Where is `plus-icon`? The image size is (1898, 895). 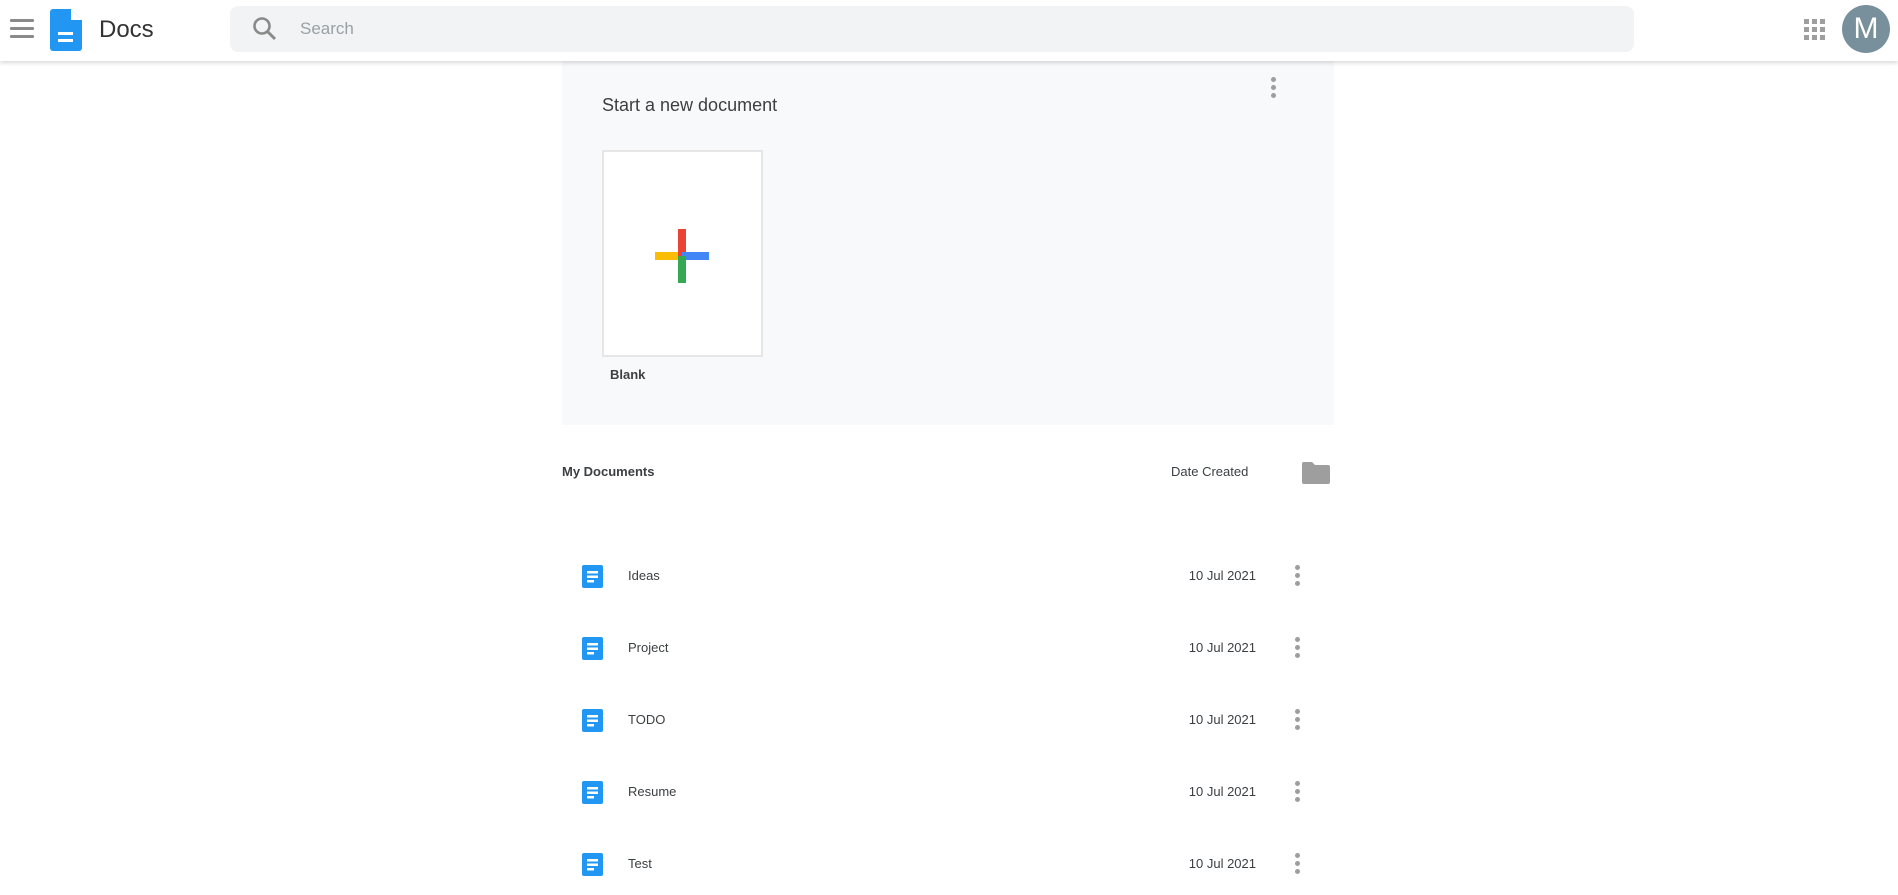
plus-icon is located at coordinates (682, 256).